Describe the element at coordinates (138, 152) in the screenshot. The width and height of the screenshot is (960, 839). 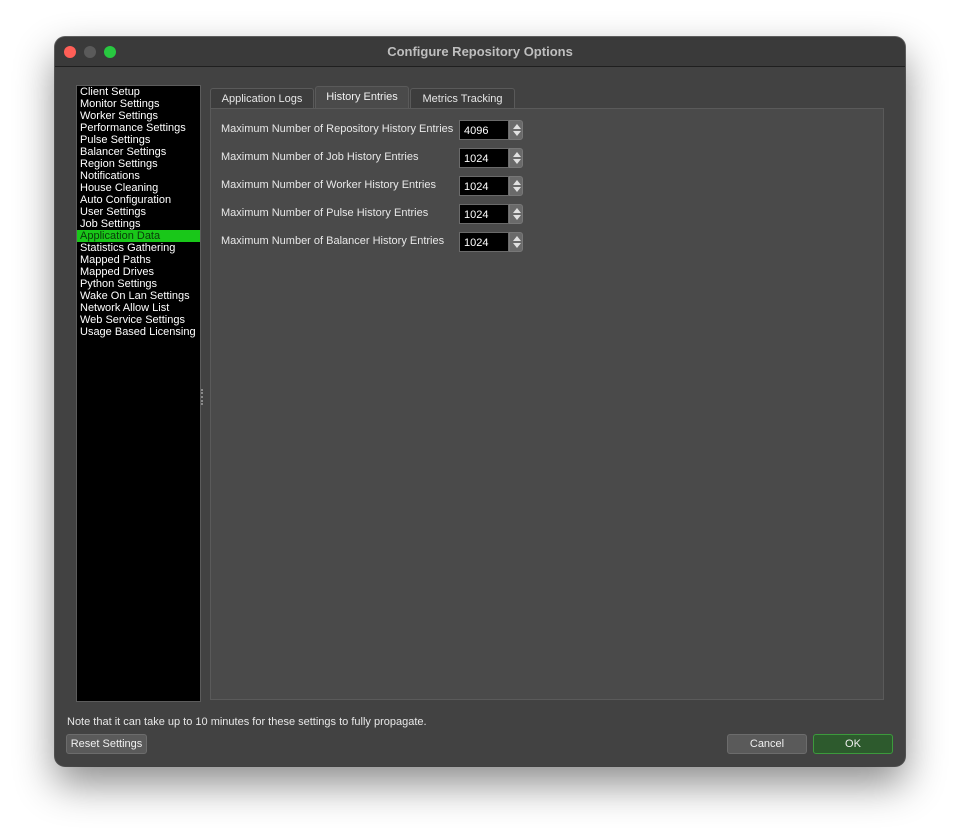
I see `sidebar-item-balancer-settings: Balancer Settings` at that location.